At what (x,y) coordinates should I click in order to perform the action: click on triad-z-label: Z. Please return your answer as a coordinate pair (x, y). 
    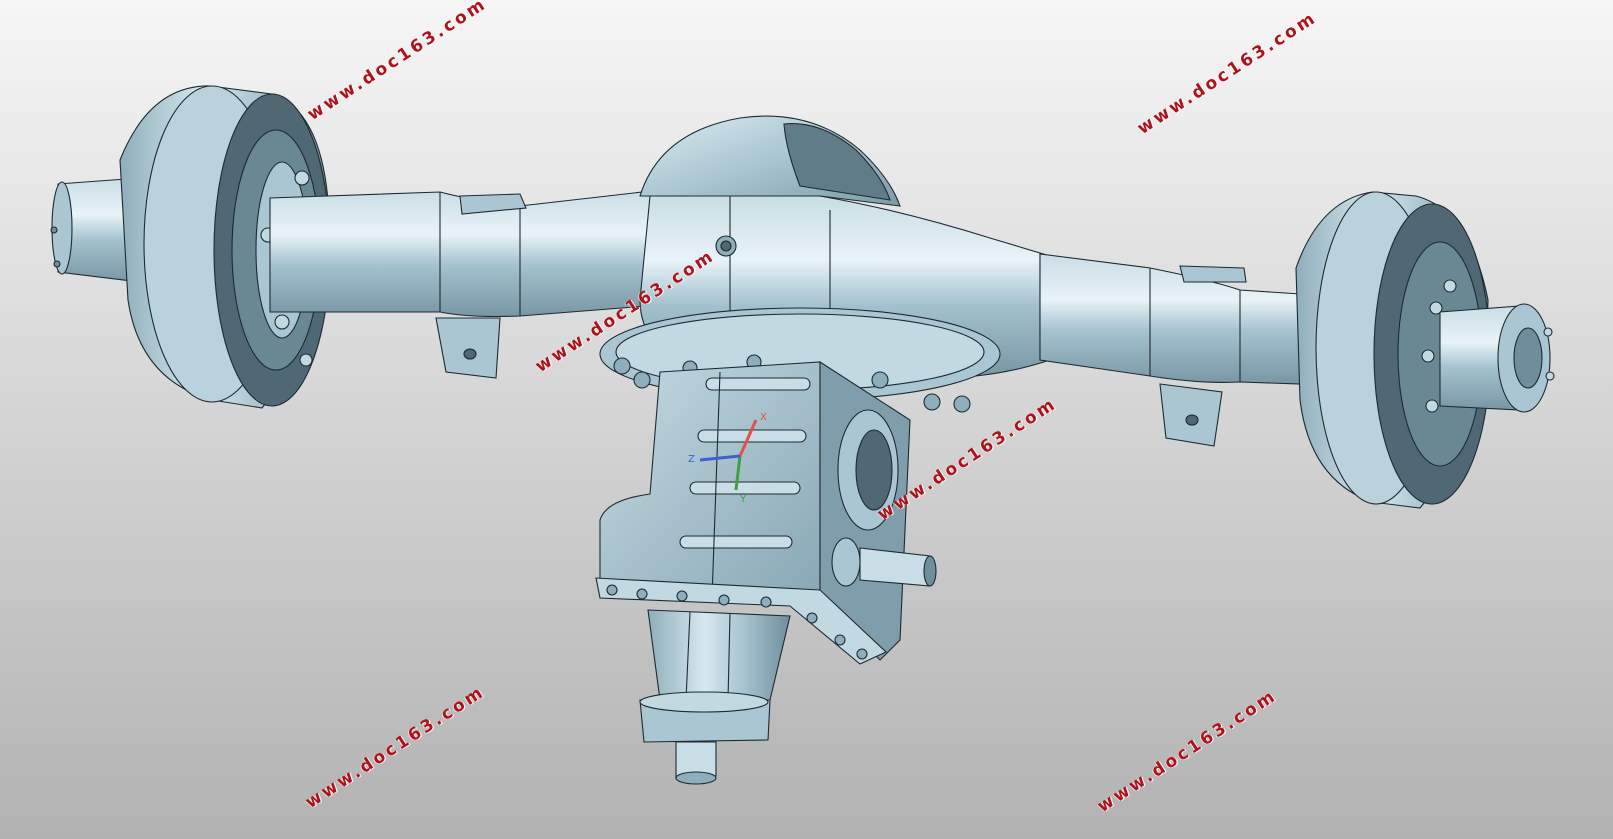
    Looking at the image, I should click on (691, 459).